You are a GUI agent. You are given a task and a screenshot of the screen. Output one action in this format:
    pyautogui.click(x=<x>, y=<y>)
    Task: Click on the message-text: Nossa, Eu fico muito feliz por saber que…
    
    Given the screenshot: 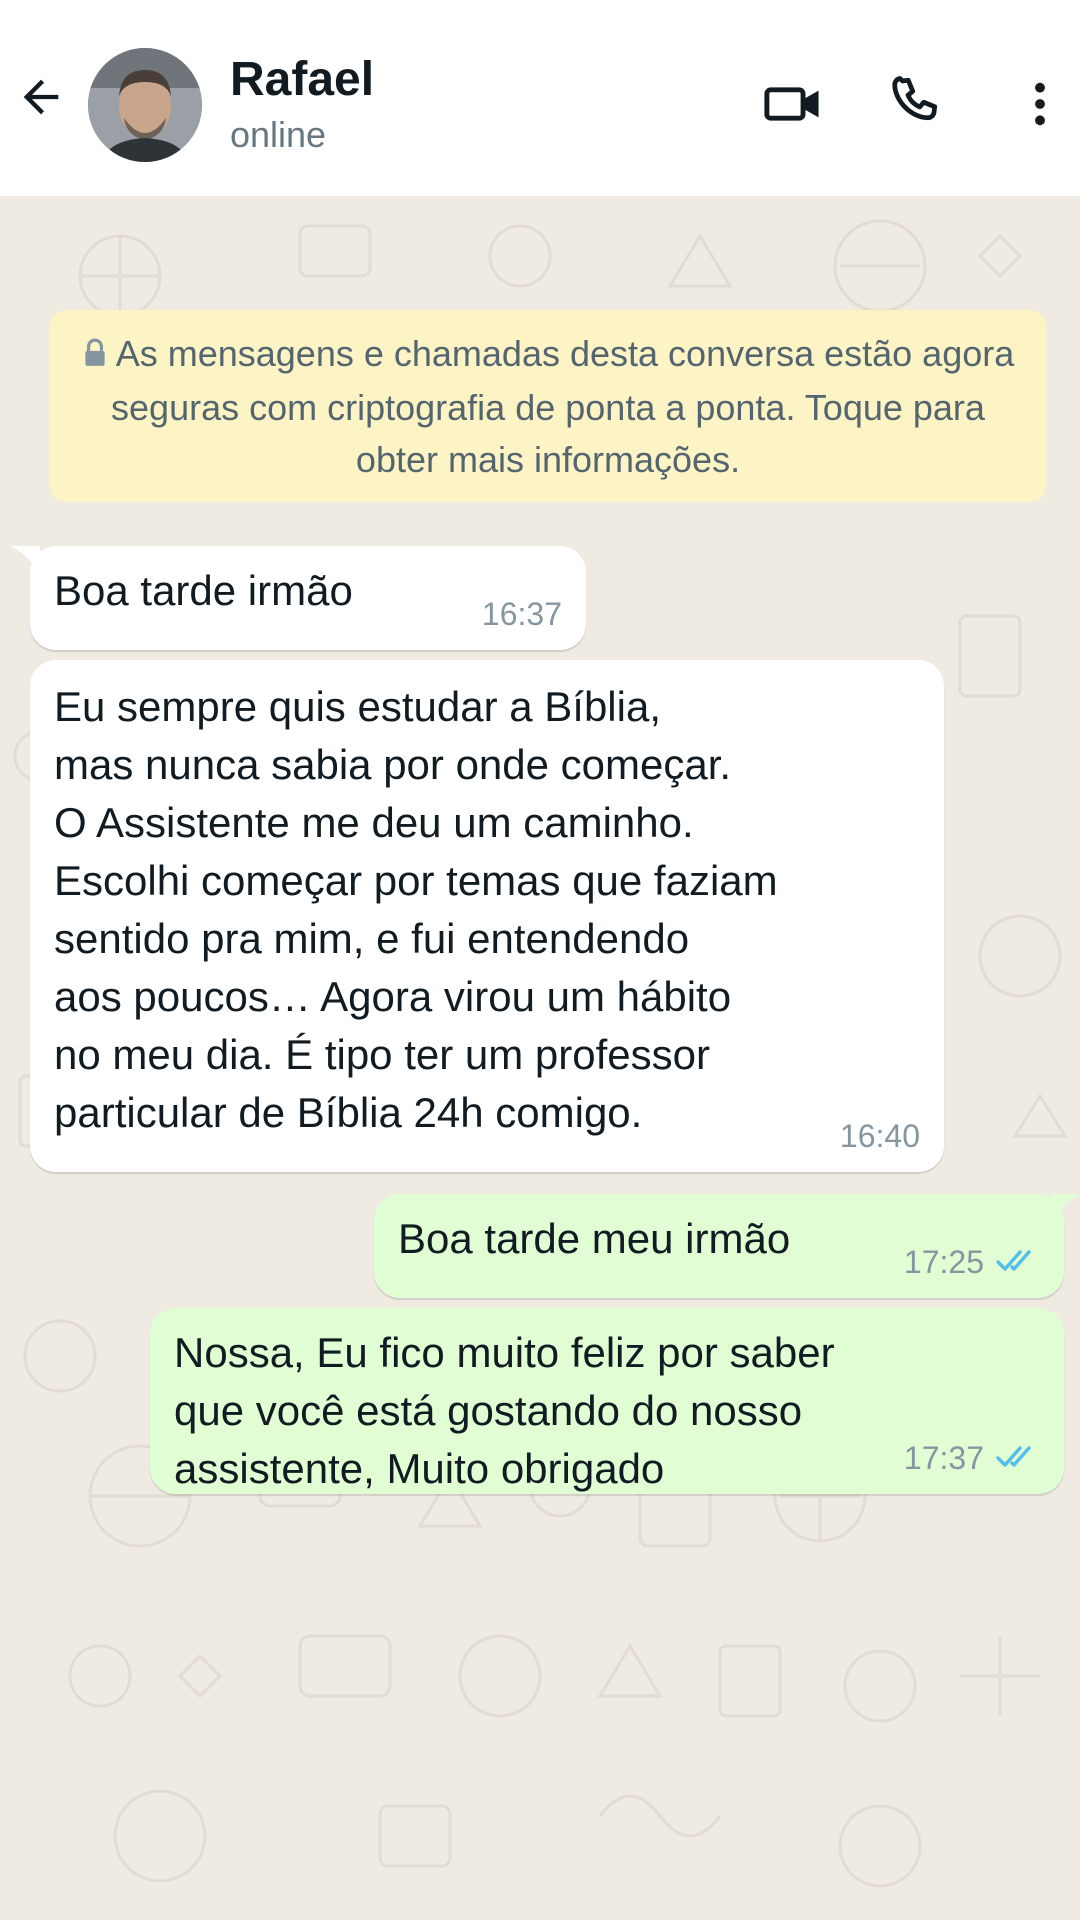 What is the action you would take?
    pyautogui.click(x=504, y=1410)
    